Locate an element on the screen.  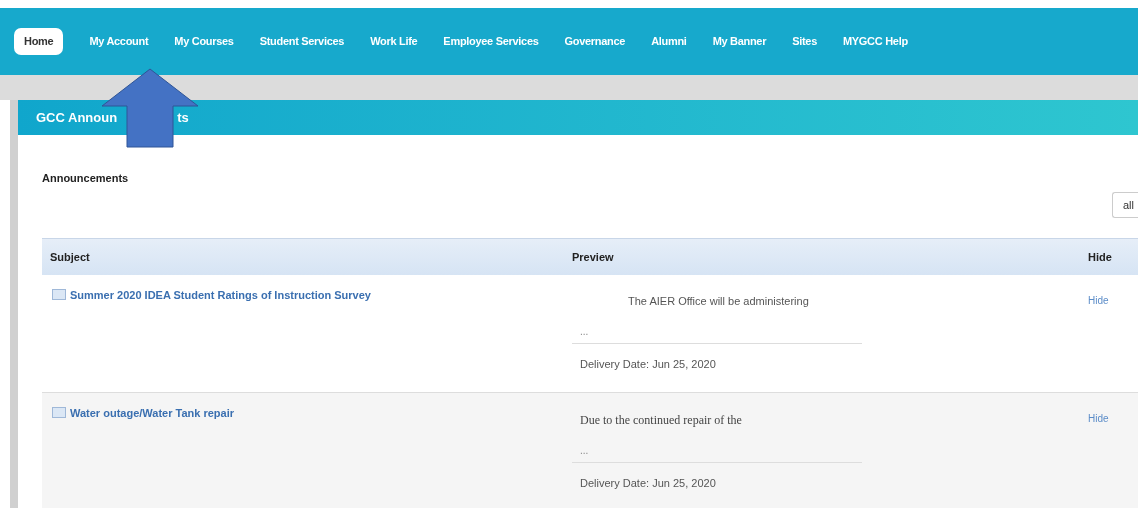
nav-tab: Employee Services is located at coordinates (491, 41).